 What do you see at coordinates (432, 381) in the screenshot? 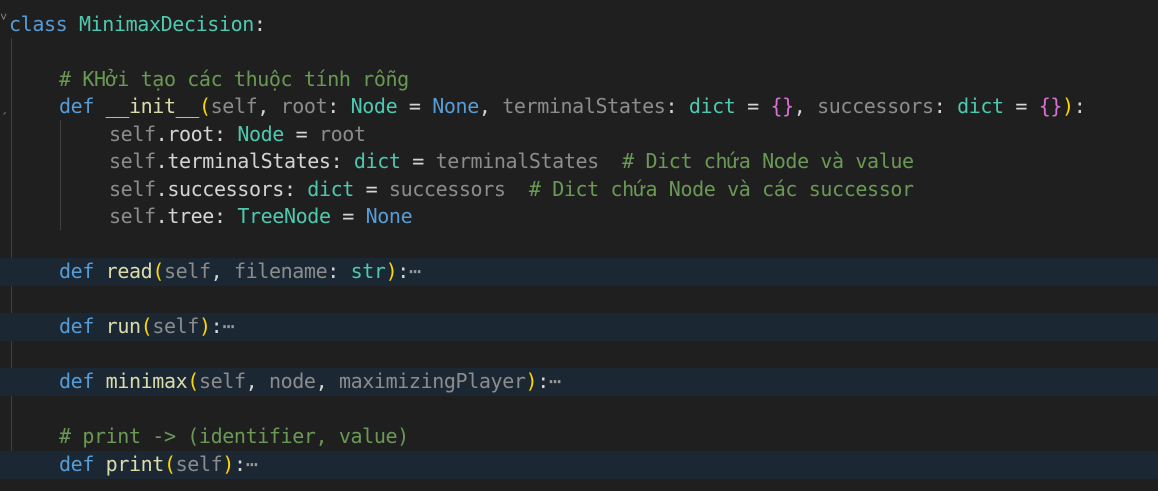
I see `param-maximizing-player: maximizingPlayer` at bounding box center [432, 381].